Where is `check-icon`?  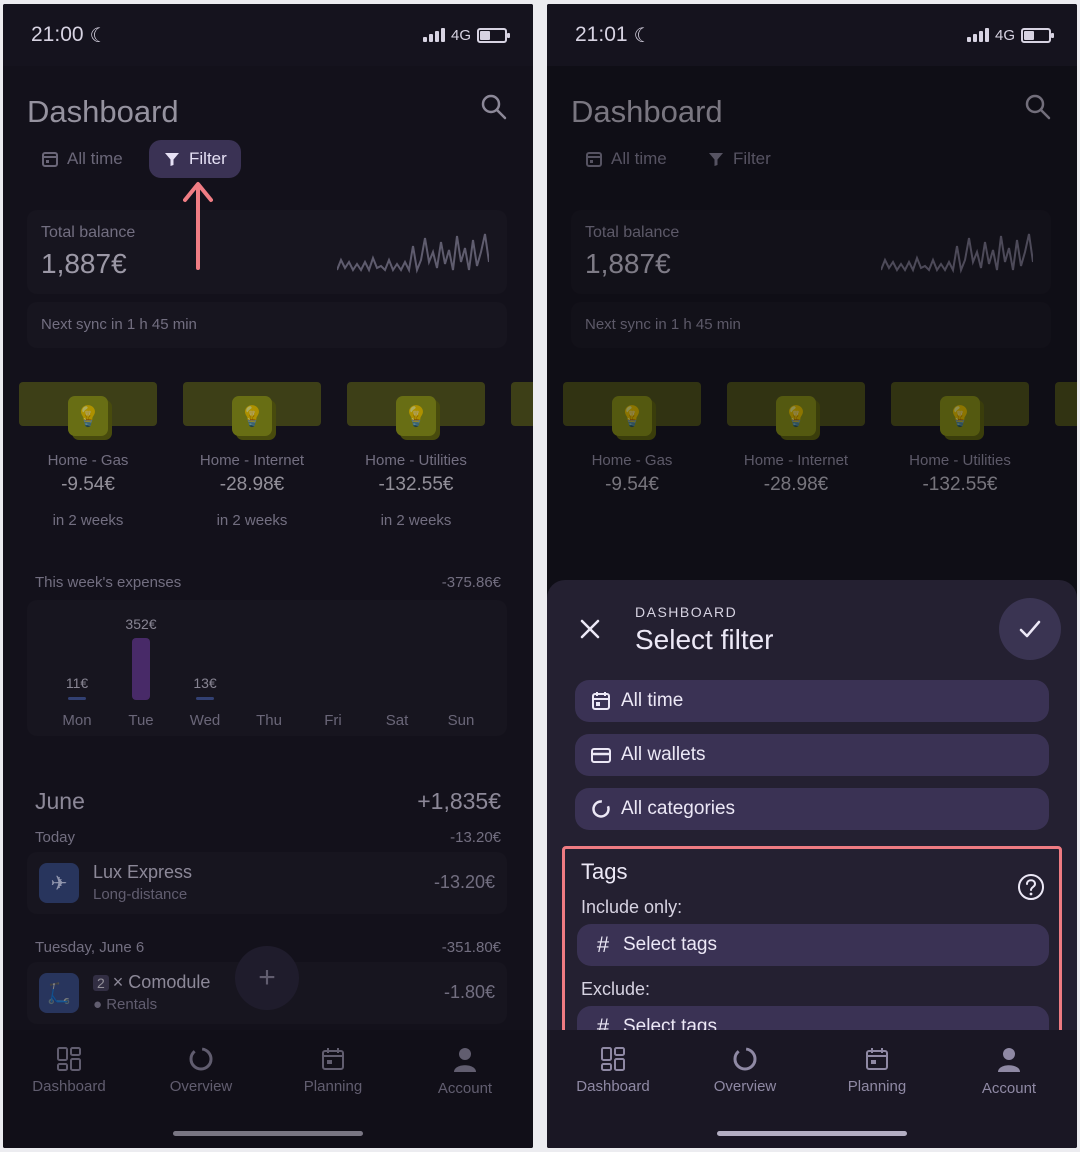
check-icon is located at coordinates (1030, 629).